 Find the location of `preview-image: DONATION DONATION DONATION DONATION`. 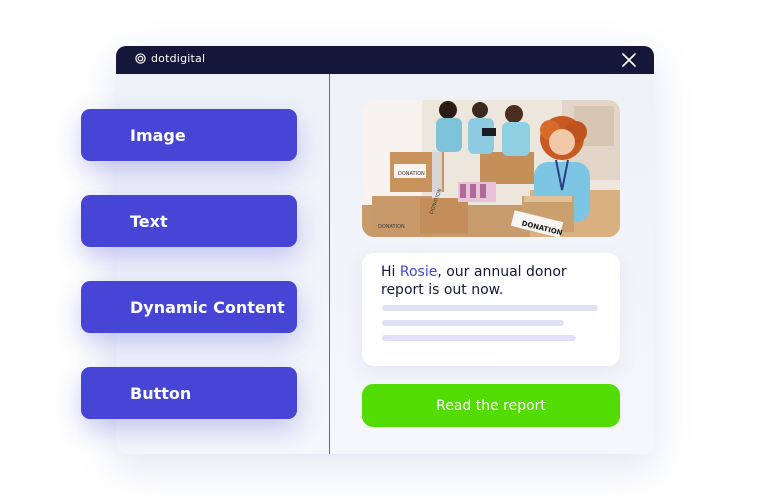

preview-image: DONATION DONATION DONATION DONATION is located at coordinates (491, 168).